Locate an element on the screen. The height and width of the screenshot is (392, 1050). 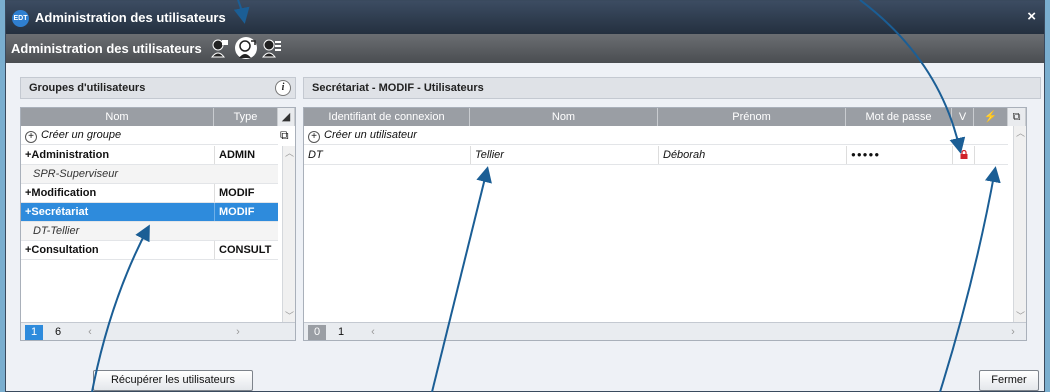
arrow-to-flag-cell is located at coordinates (970, 279).